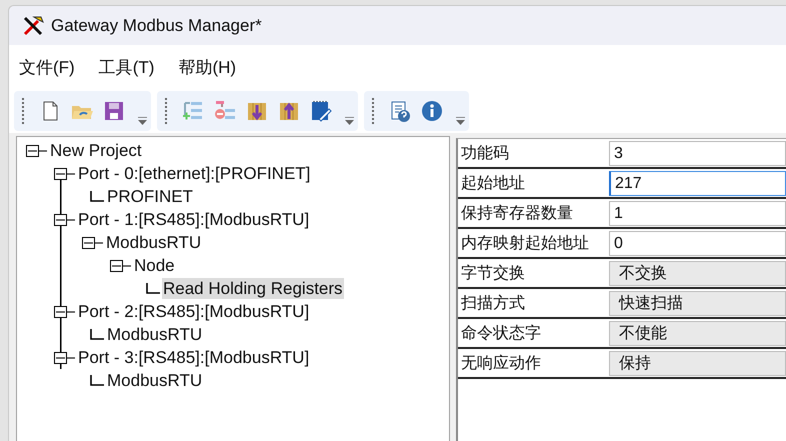 This screenshot has height=441, width=786. I want to click on property-label: 内存映射起始地址, so click(525, 244).